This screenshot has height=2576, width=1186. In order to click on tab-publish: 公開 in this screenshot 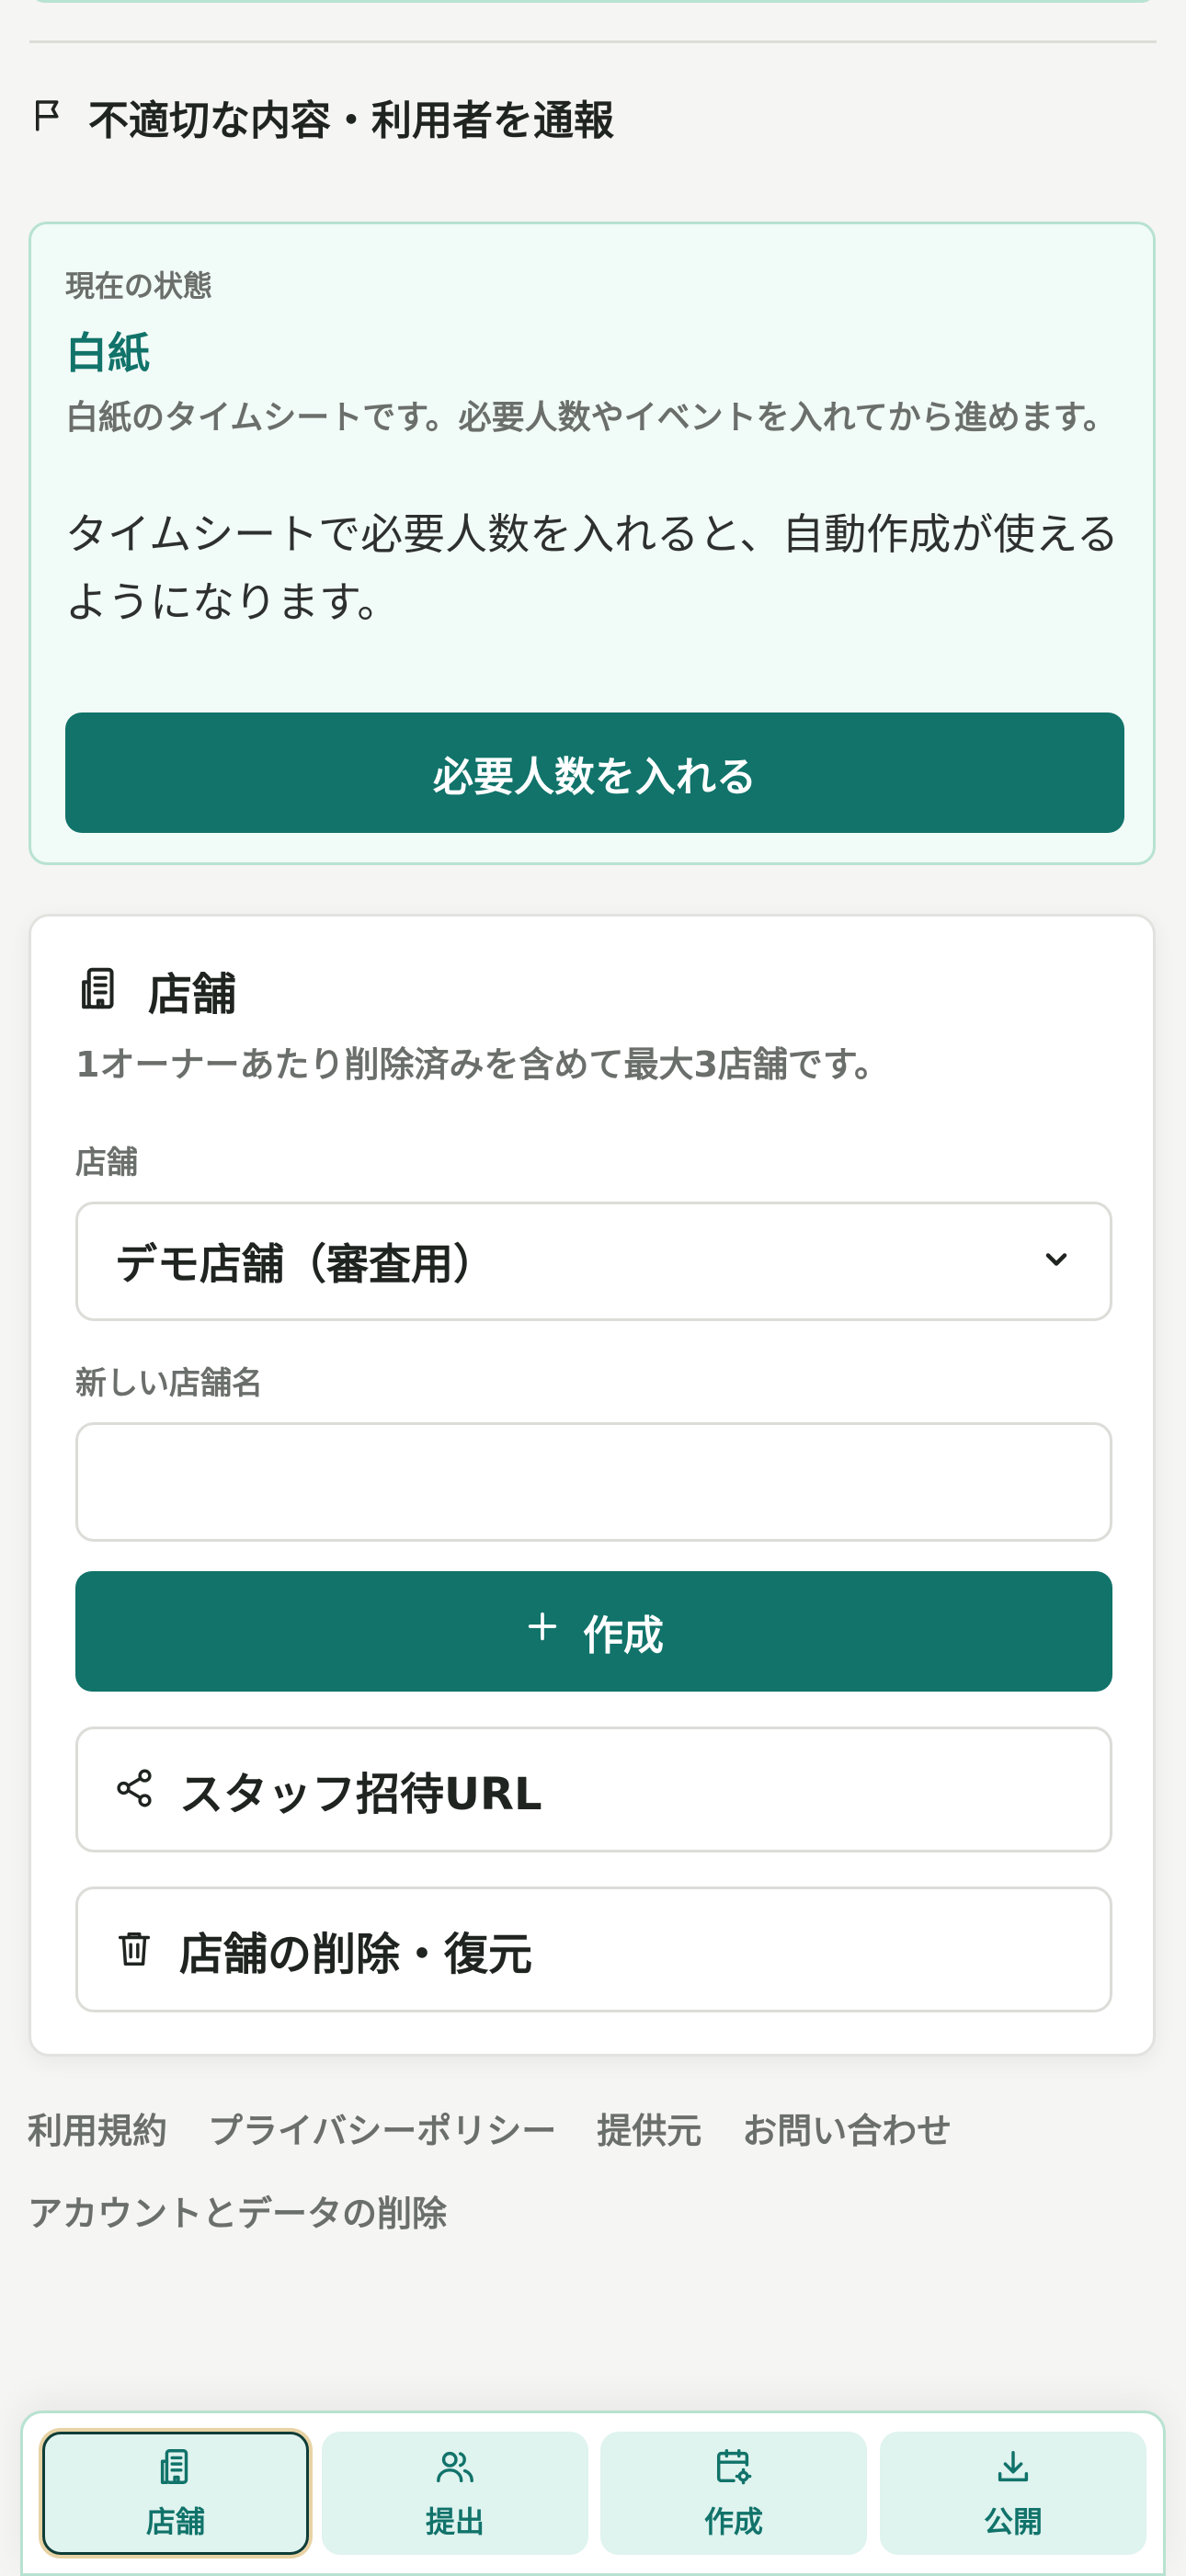, I will do `click(1013, 2493)`.